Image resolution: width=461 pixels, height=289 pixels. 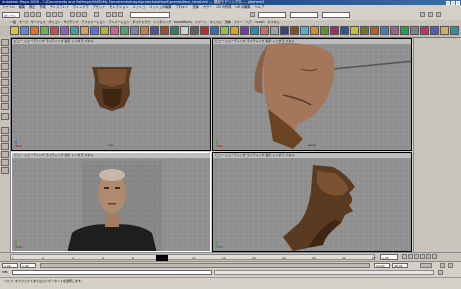 What do you see at coordinates (448, 2) in the screenshot?
I see `minimize-button` at bounding box center [448, 2].